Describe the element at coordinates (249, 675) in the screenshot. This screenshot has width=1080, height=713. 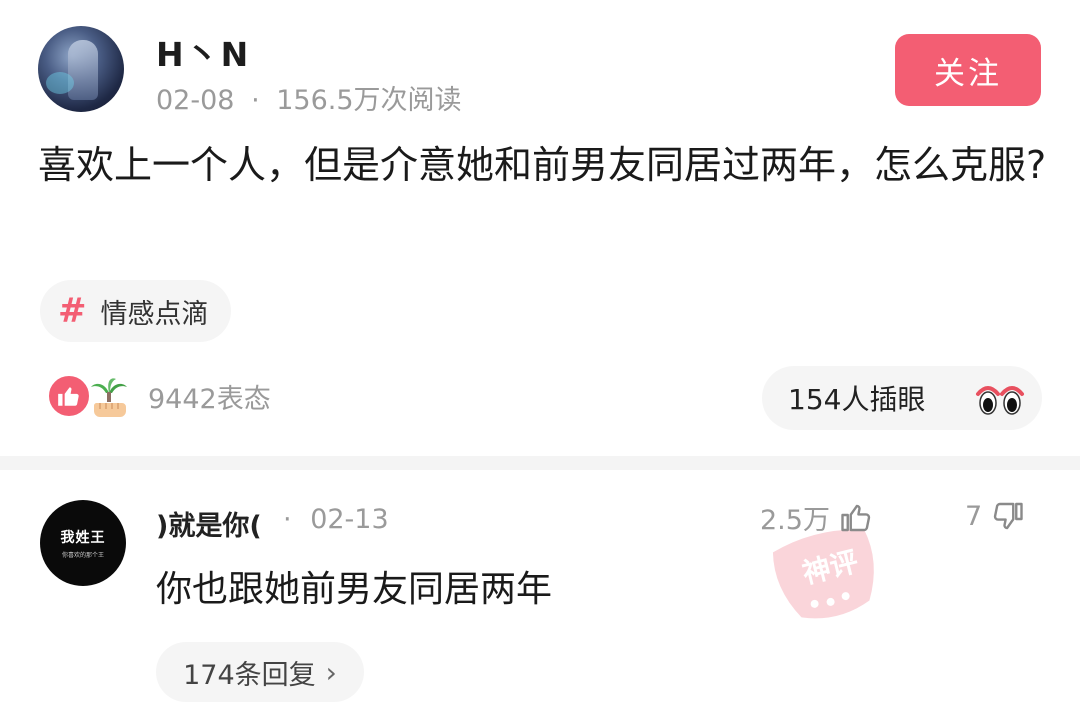
I see `replies-label: 174条回复` at that location.